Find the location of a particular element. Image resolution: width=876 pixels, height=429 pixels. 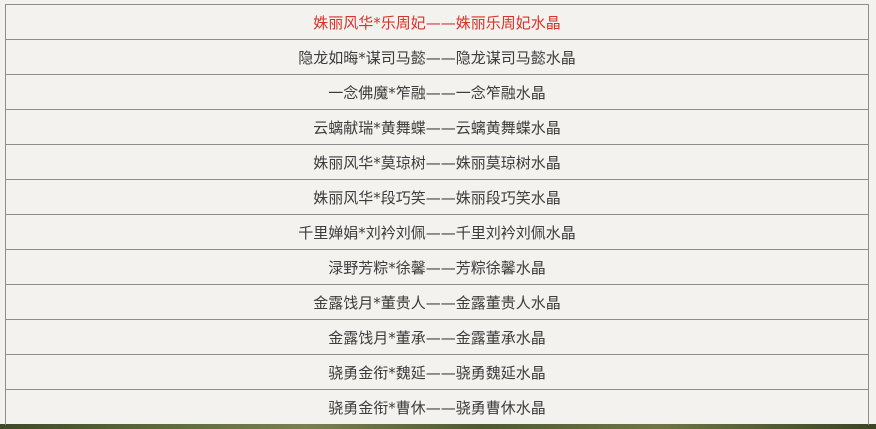

table-row: 隐龙如晦*谋司马懿——隐龙谋司马懿水晶 is located at coordinates (437, 57).